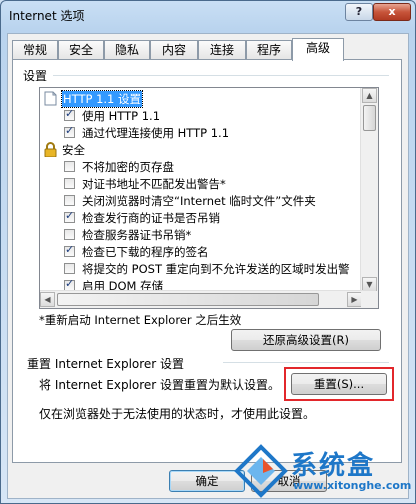 This screenshot has width=416, height=504. Describe the element at coordinates (222, 50) in the screenshot. I see `tab-connections: 连接` at that location.